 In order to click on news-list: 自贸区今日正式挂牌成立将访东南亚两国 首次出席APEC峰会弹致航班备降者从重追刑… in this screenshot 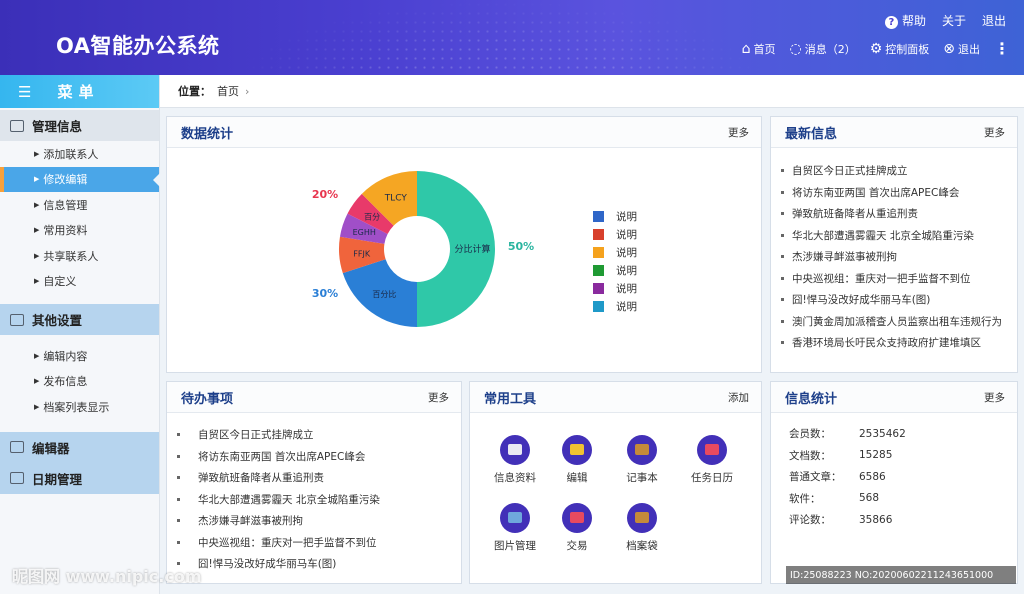, I will do `click(894, 251)`.